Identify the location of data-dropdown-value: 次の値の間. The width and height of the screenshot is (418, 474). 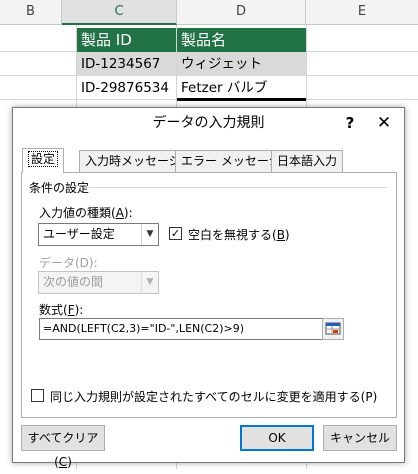
(73, 282).